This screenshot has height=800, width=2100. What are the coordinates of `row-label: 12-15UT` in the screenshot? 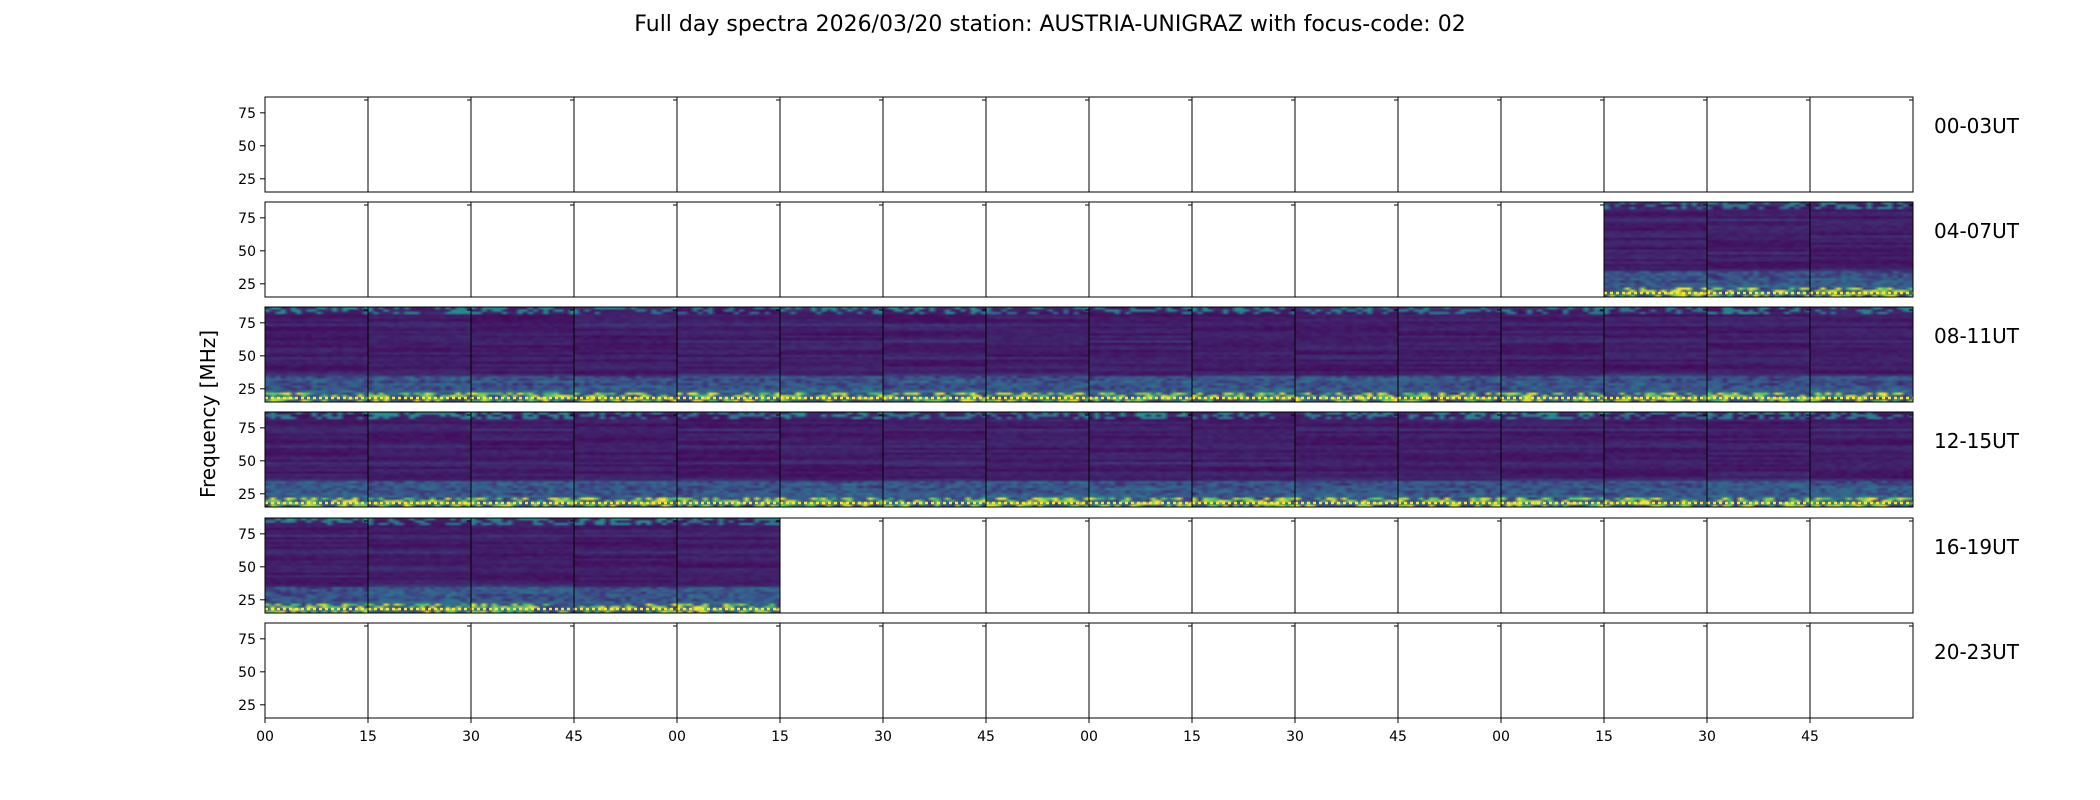 It's located at (1977, 441).